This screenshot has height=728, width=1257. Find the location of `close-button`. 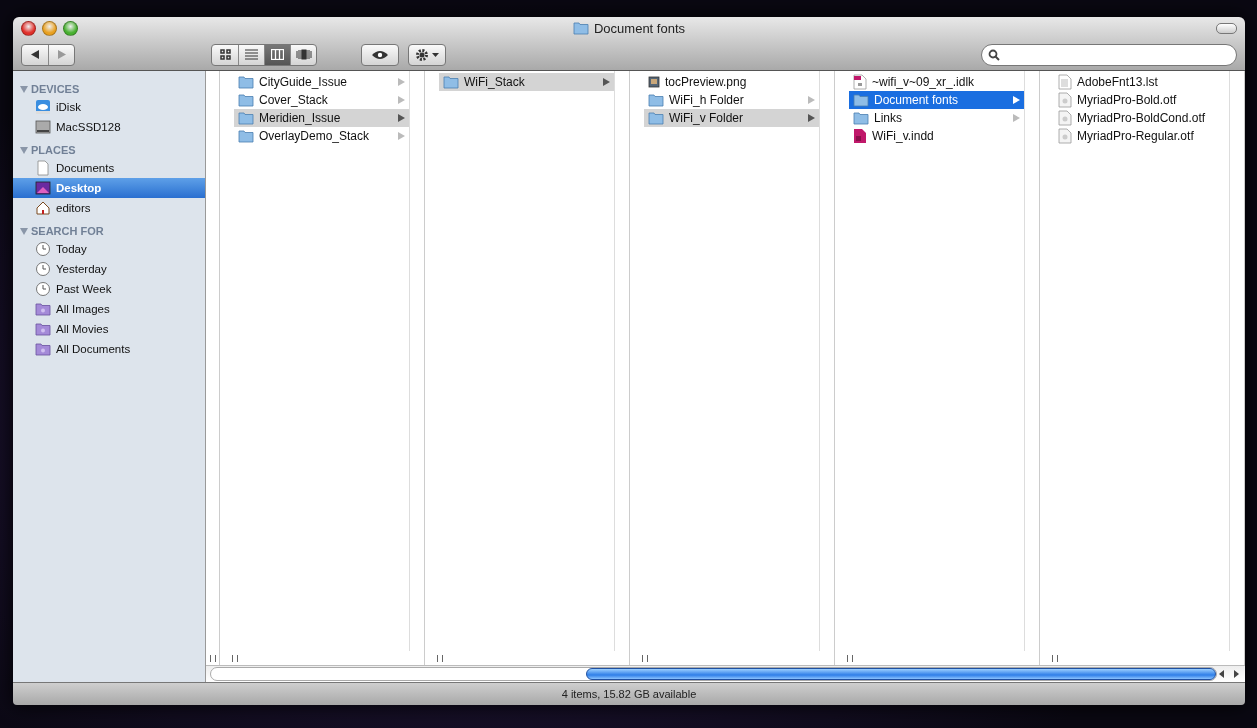

close-button is located at coordinates (28, 28).